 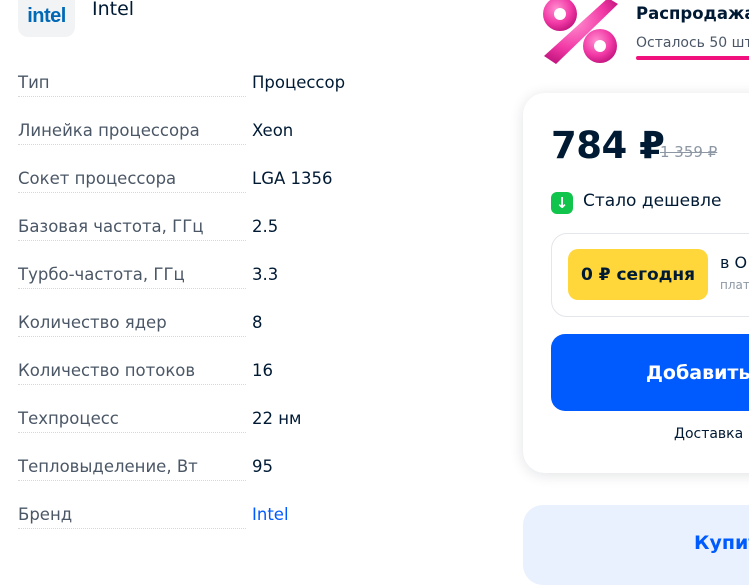 I want to click on spec-label: Турбо-частота, ГГц, so click(x=102, y=274).